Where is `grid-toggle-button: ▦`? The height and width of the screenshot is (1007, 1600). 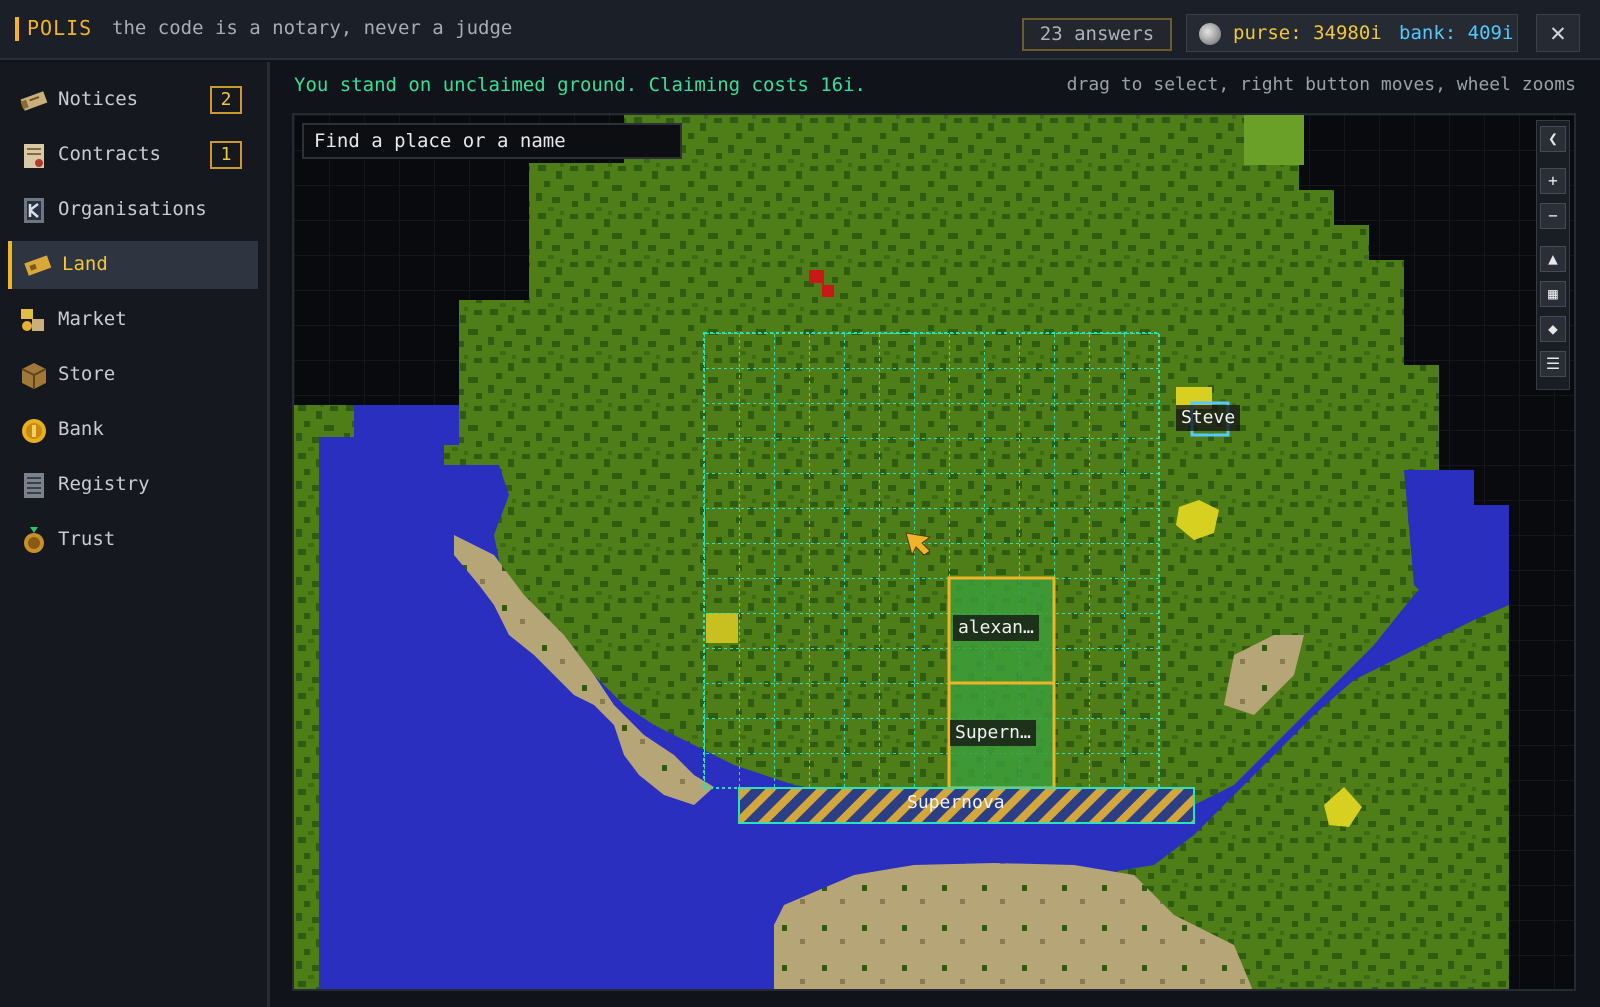 grid-toggle-button: ▦ is located at coordinates (1553, 294).